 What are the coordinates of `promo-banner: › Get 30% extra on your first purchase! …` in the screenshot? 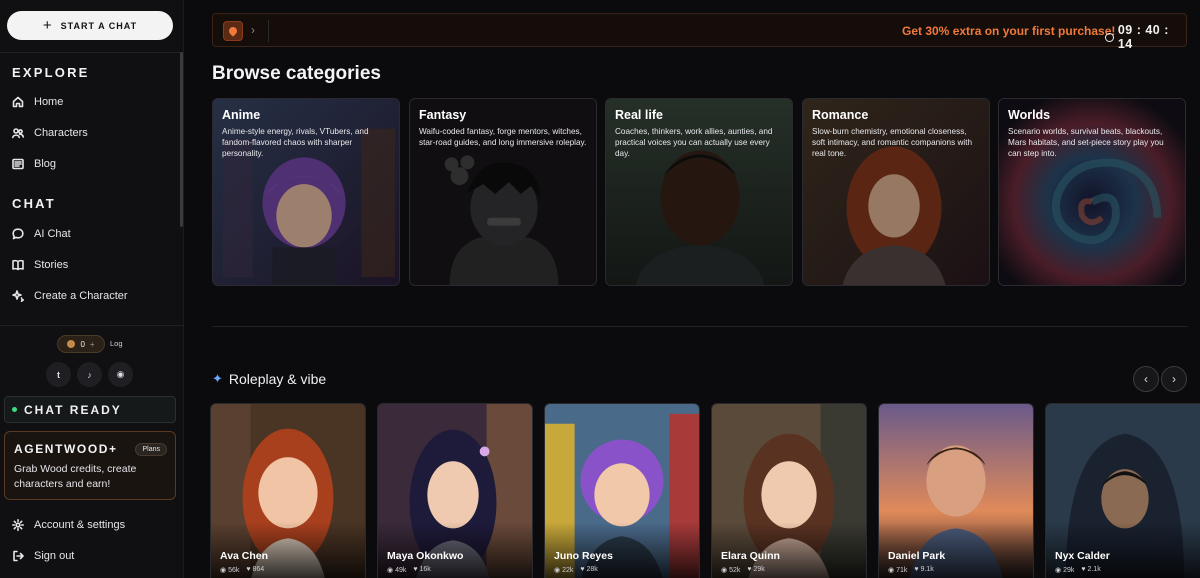 It's located at (699, 32).